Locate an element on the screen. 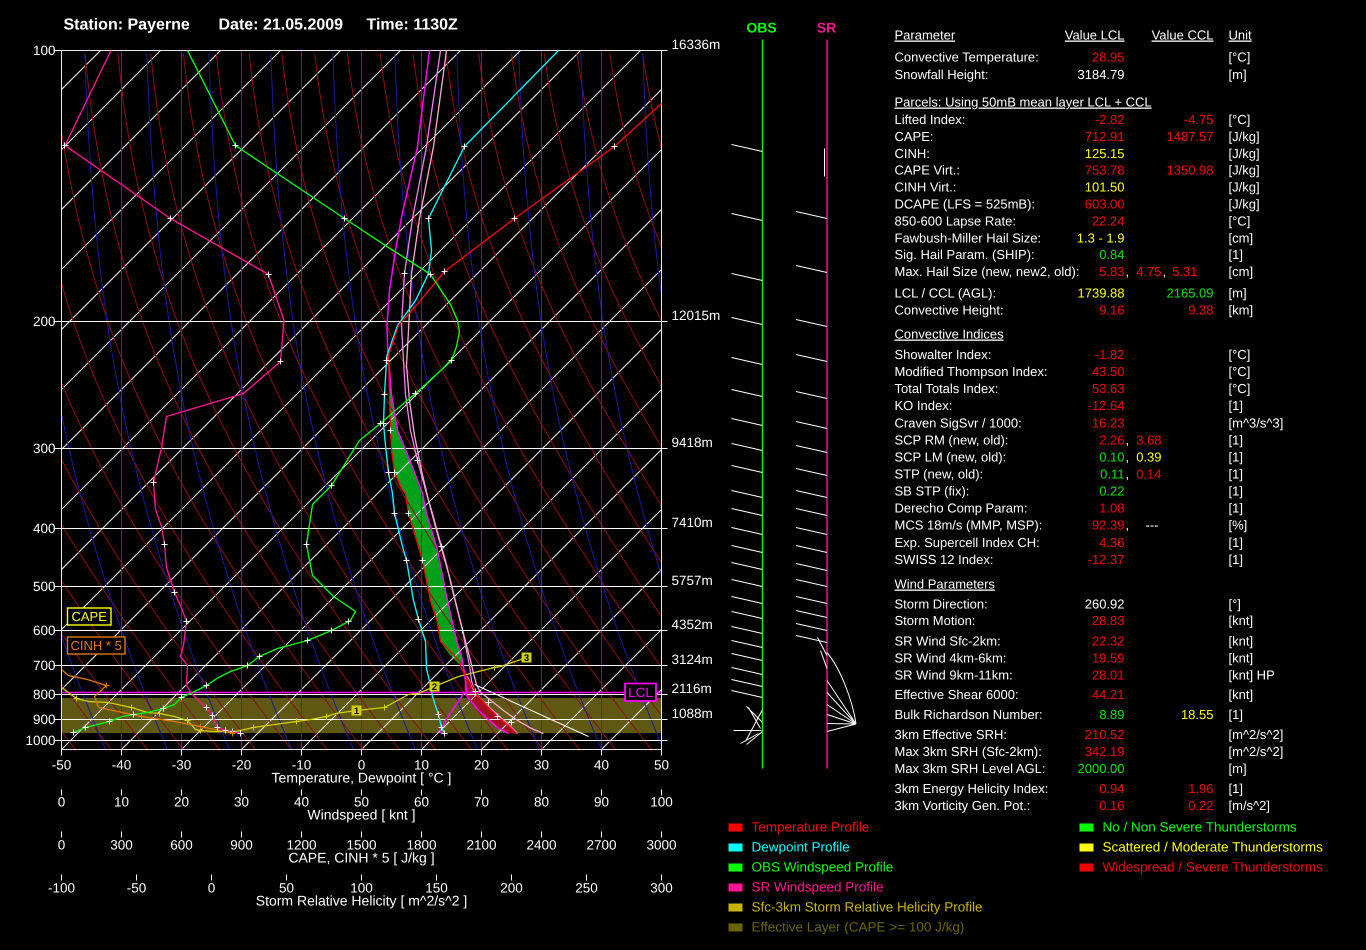  svg-text: 2116m is located at coordinates (692, 688).